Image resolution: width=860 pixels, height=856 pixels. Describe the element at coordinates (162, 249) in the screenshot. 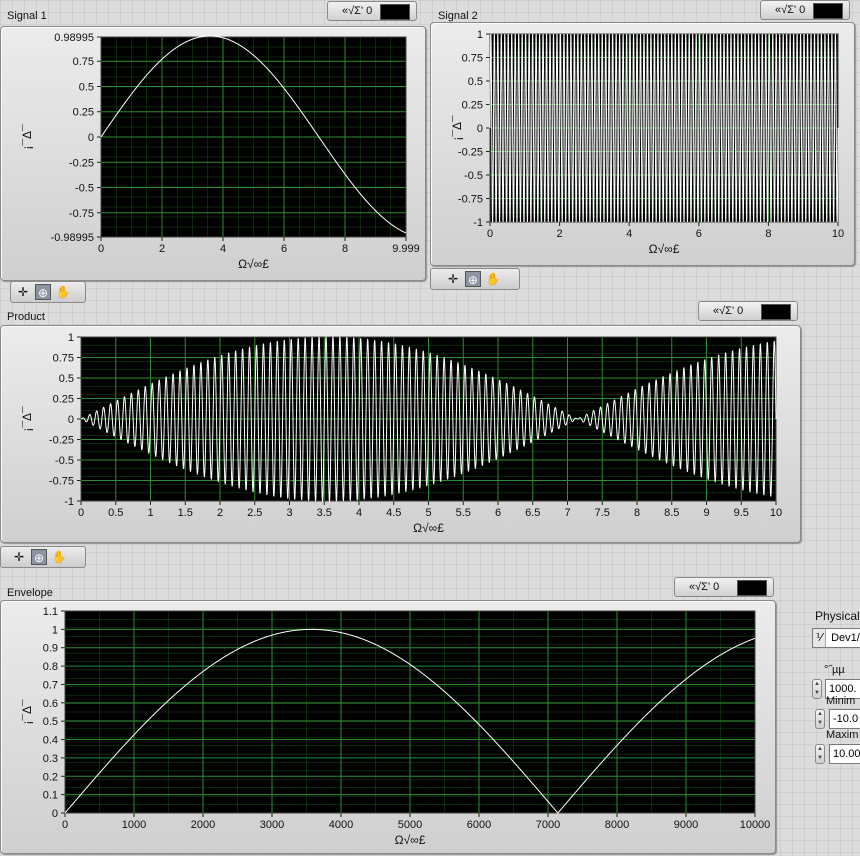

I see `x-tick-label: 2` at that location.